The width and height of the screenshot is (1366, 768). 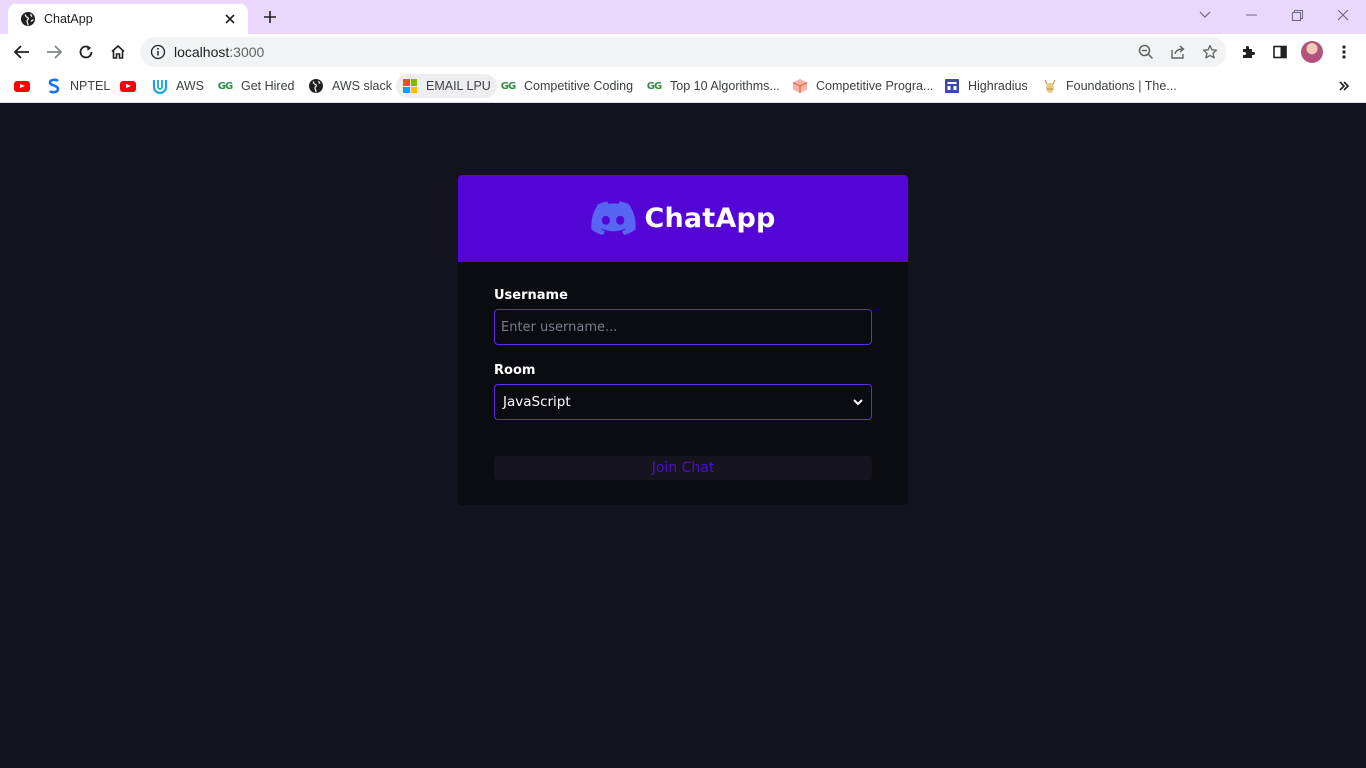 I want to click on bookmark-get-hired: GG Get Hired, so click(x=256, y=86).